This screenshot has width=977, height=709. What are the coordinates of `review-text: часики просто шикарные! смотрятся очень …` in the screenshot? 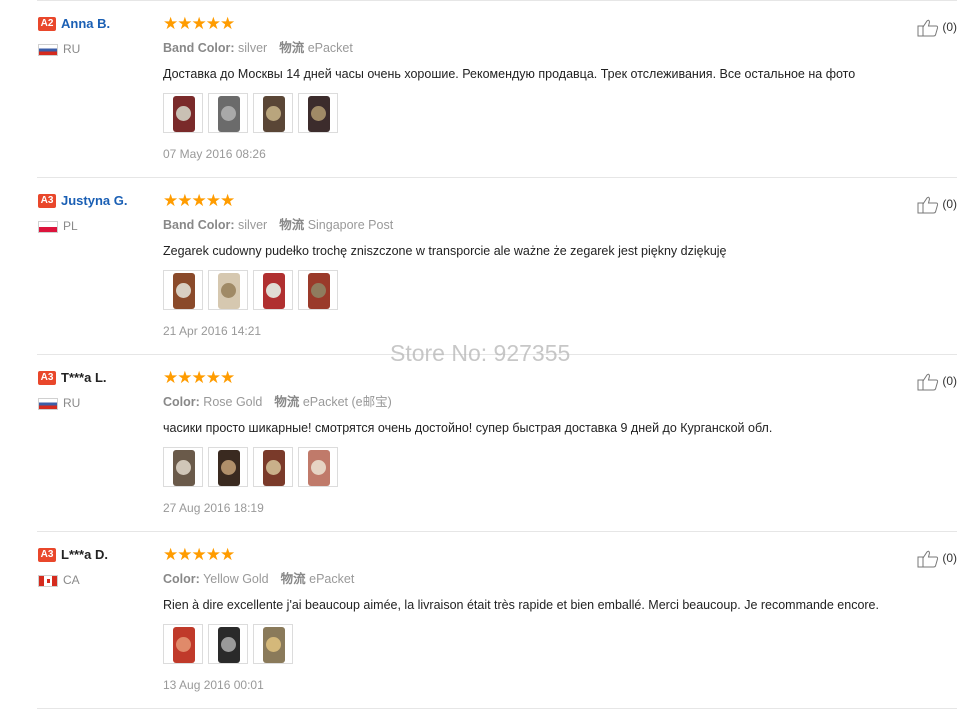 It's located at (468, 428).